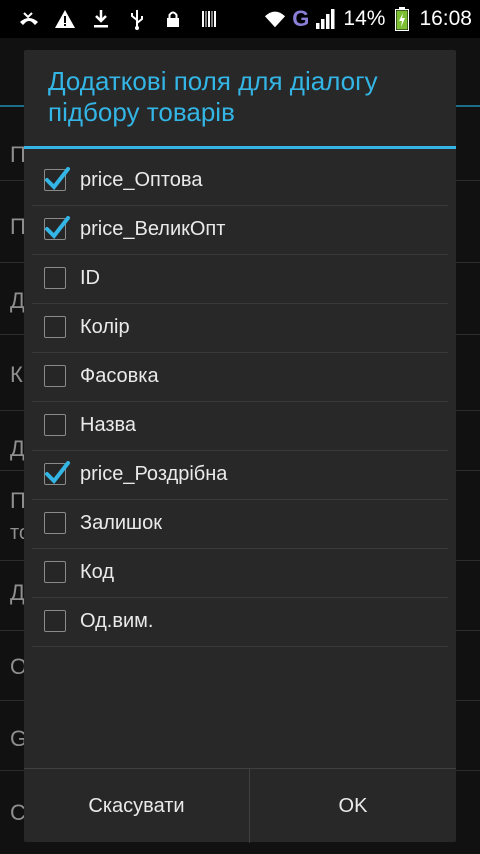  What do you see at coordinates (213, 81) in the screenshot?
I see `dialog-title-line1: Додаткові поля для діалогу` at bounding box center [213, 81].